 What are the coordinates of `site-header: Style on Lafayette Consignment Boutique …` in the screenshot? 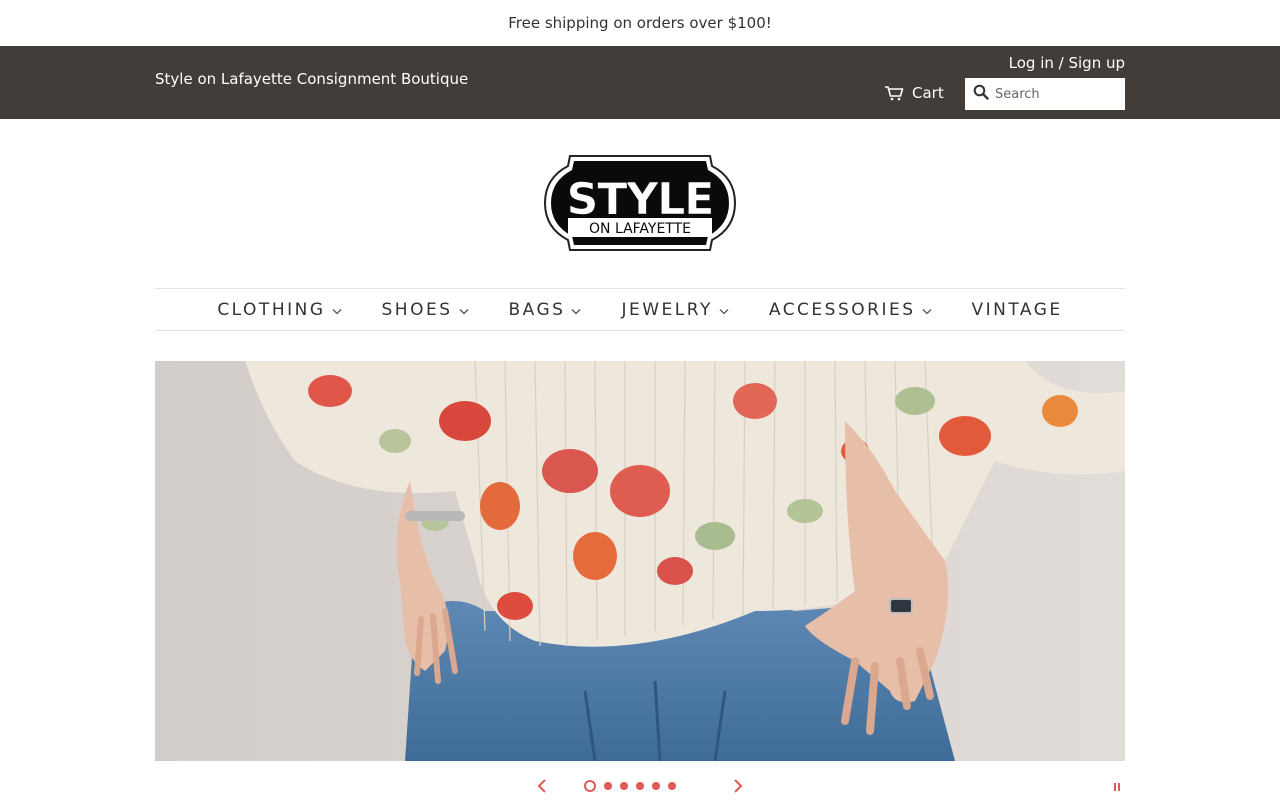 It's located at (640, 82).